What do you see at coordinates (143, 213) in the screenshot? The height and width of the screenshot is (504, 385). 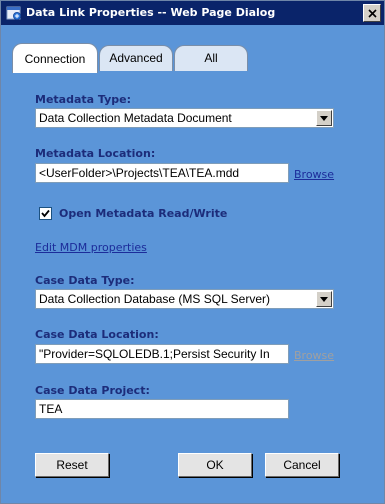 I see `open-rw-label: Open Metadata Read/Write` at bounding box center [143, 213].